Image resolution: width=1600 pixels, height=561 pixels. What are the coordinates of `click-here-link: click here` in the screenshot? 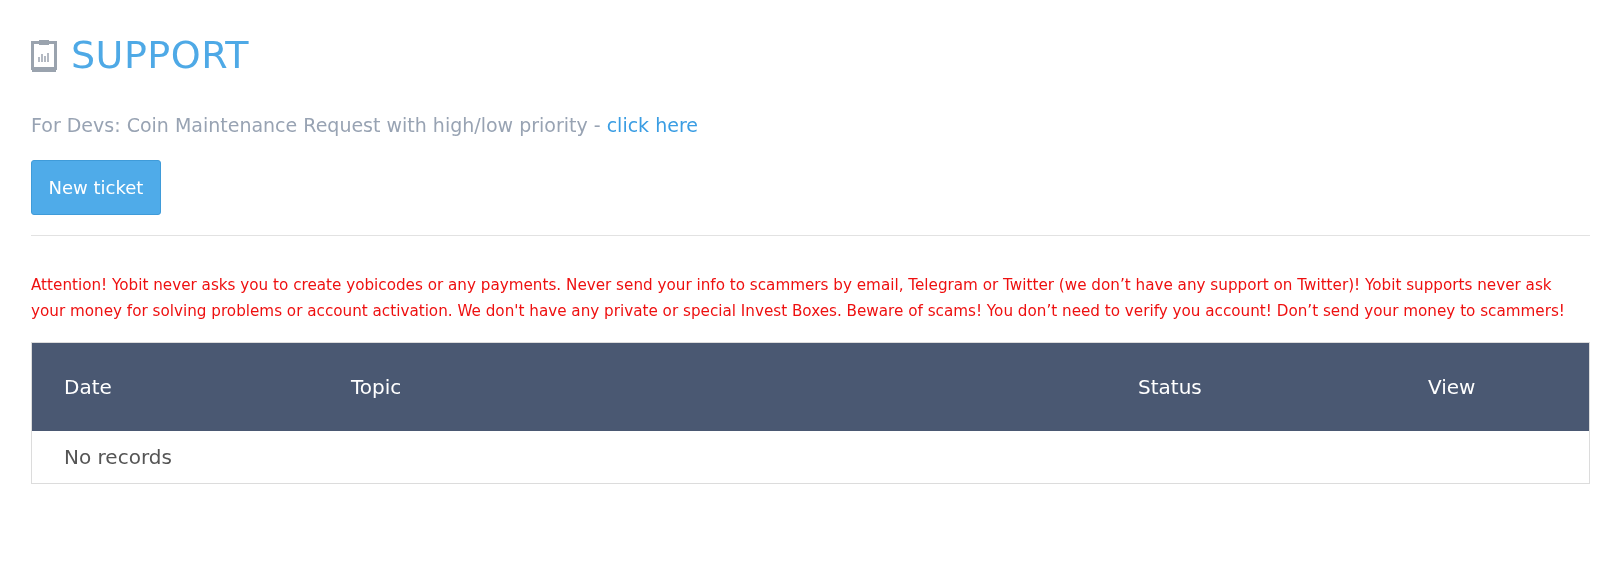 It's located at (652, 125).